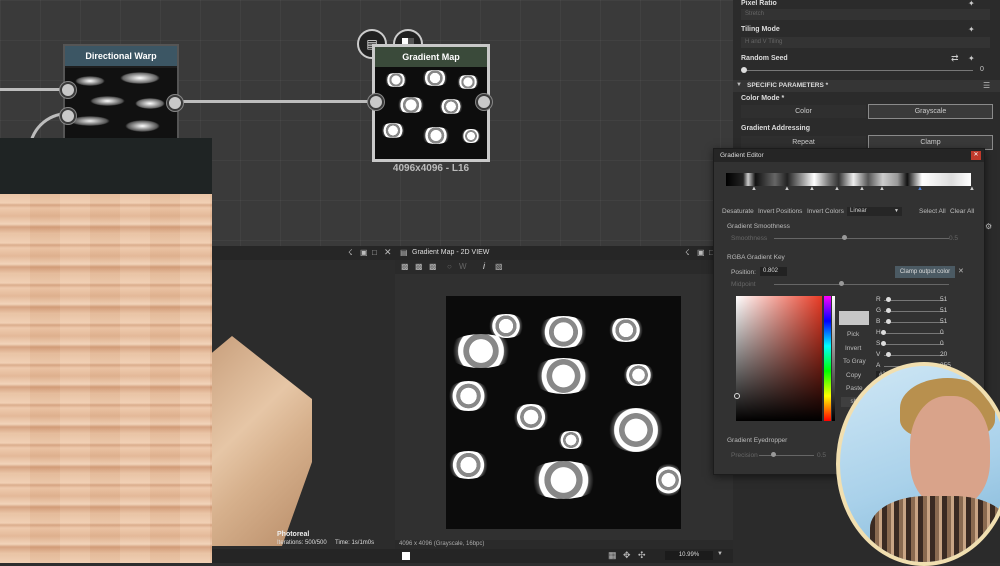  What do you see at coordinates (854, 361) in the screenshot?
I see `to-gray-button: To Gray` at bounding box center [854, 361].